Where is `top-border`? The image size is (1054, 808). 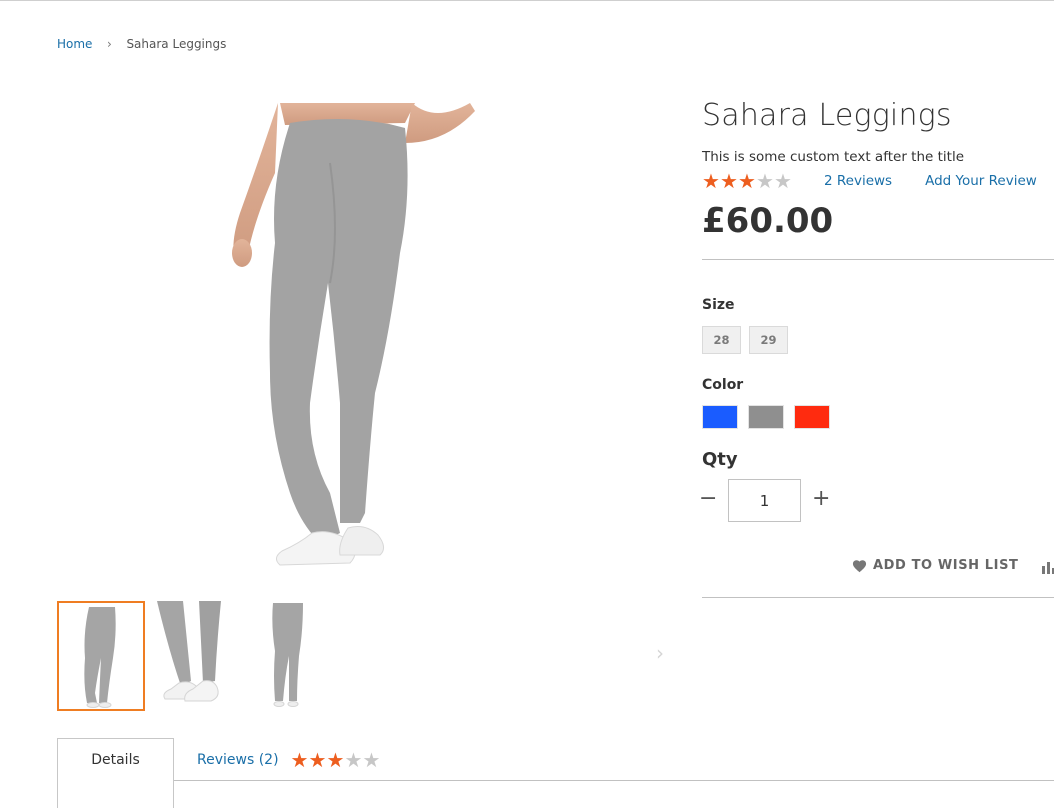
top-border is located at coordinates (527, 0).